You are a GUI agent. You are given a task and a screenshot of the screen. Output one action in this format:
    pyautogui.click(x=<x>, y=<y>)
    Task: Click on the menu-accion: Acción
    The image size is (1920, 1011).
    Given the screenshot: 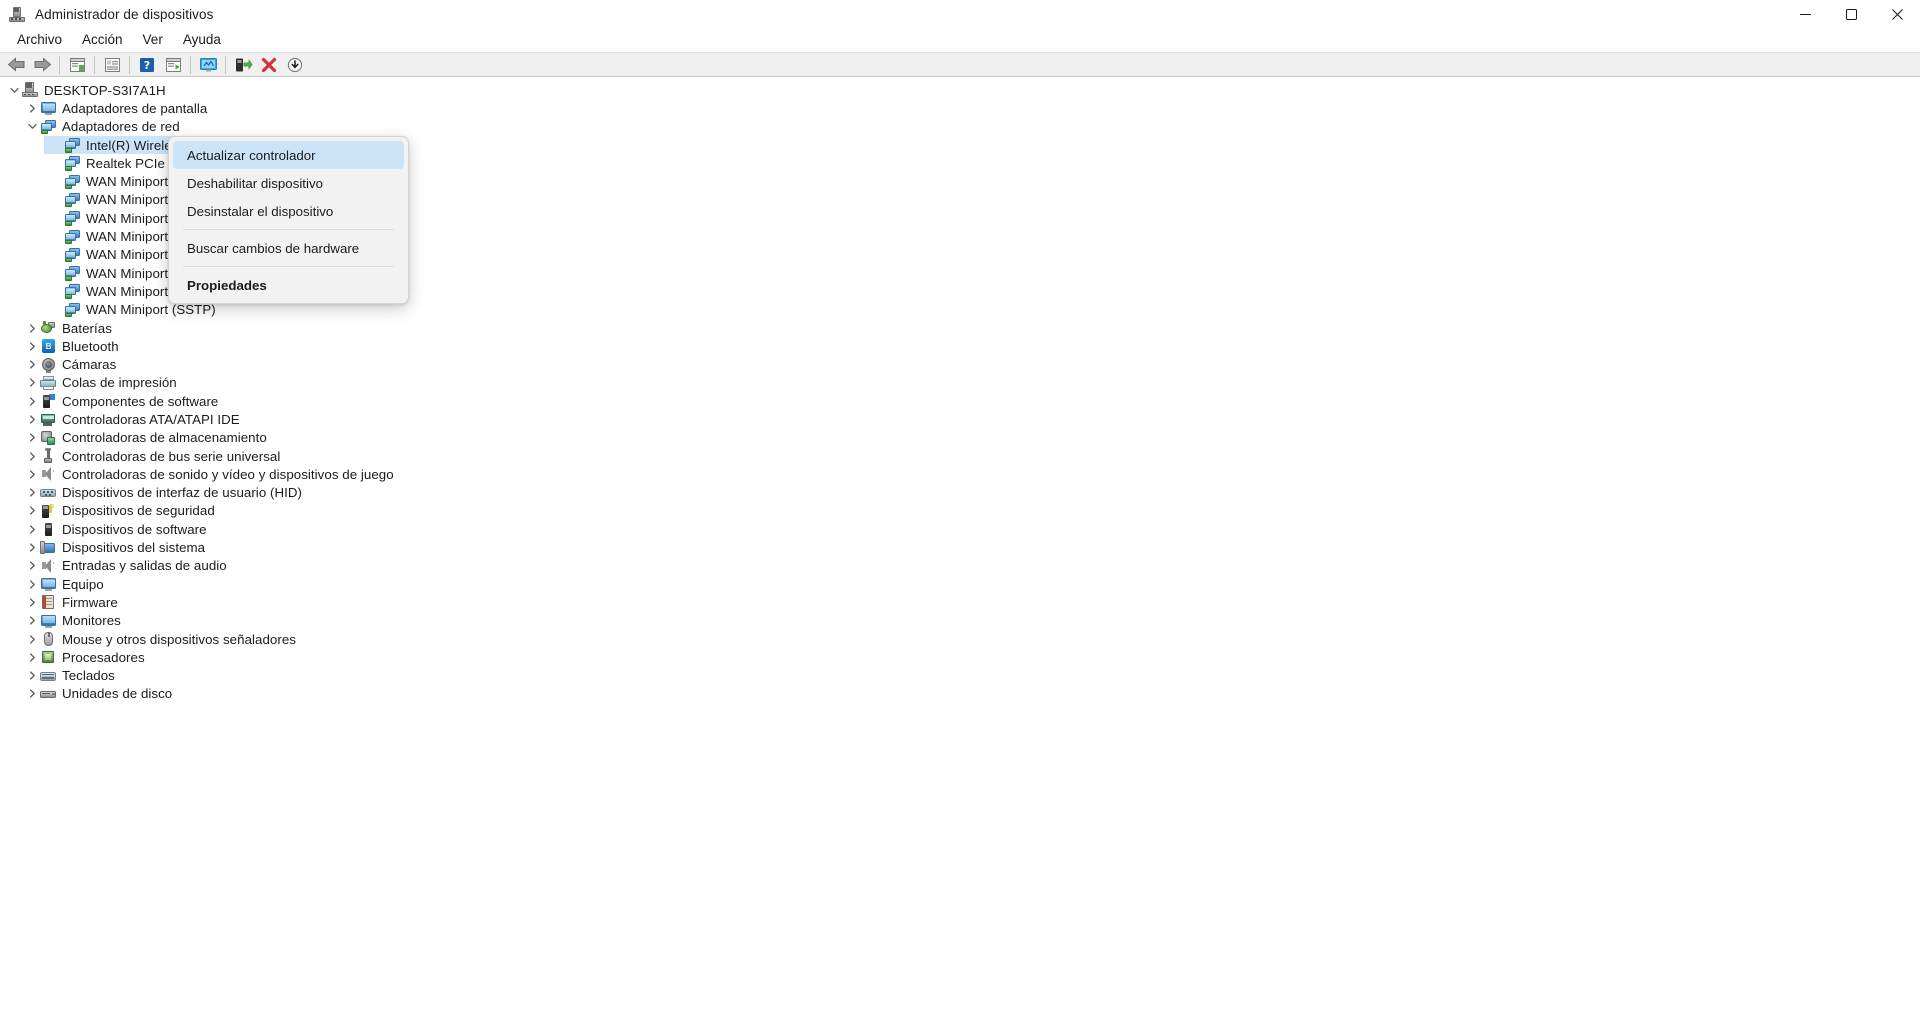 What is the action you would take?
    pyautogui.click(x=102, y=40)
    